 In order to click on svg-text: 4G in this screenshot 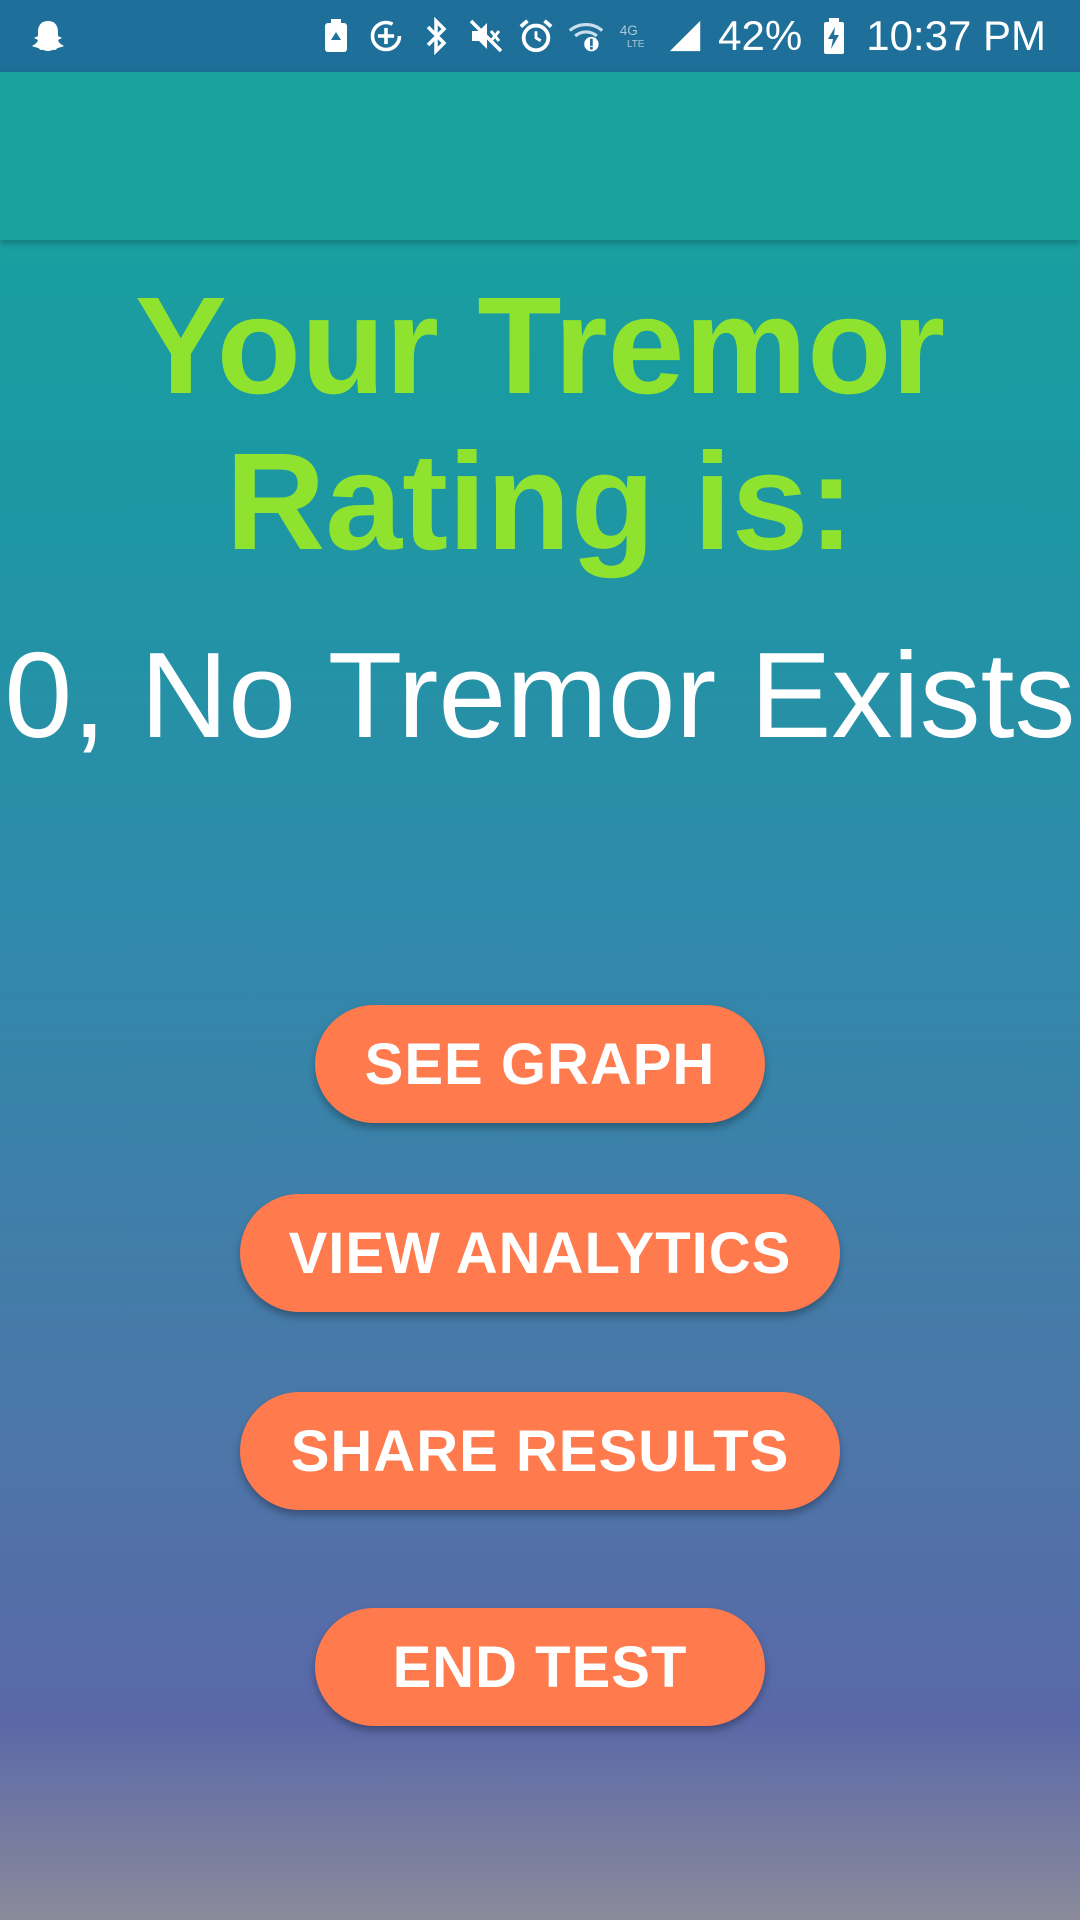, I will do `click(629, 30)`.